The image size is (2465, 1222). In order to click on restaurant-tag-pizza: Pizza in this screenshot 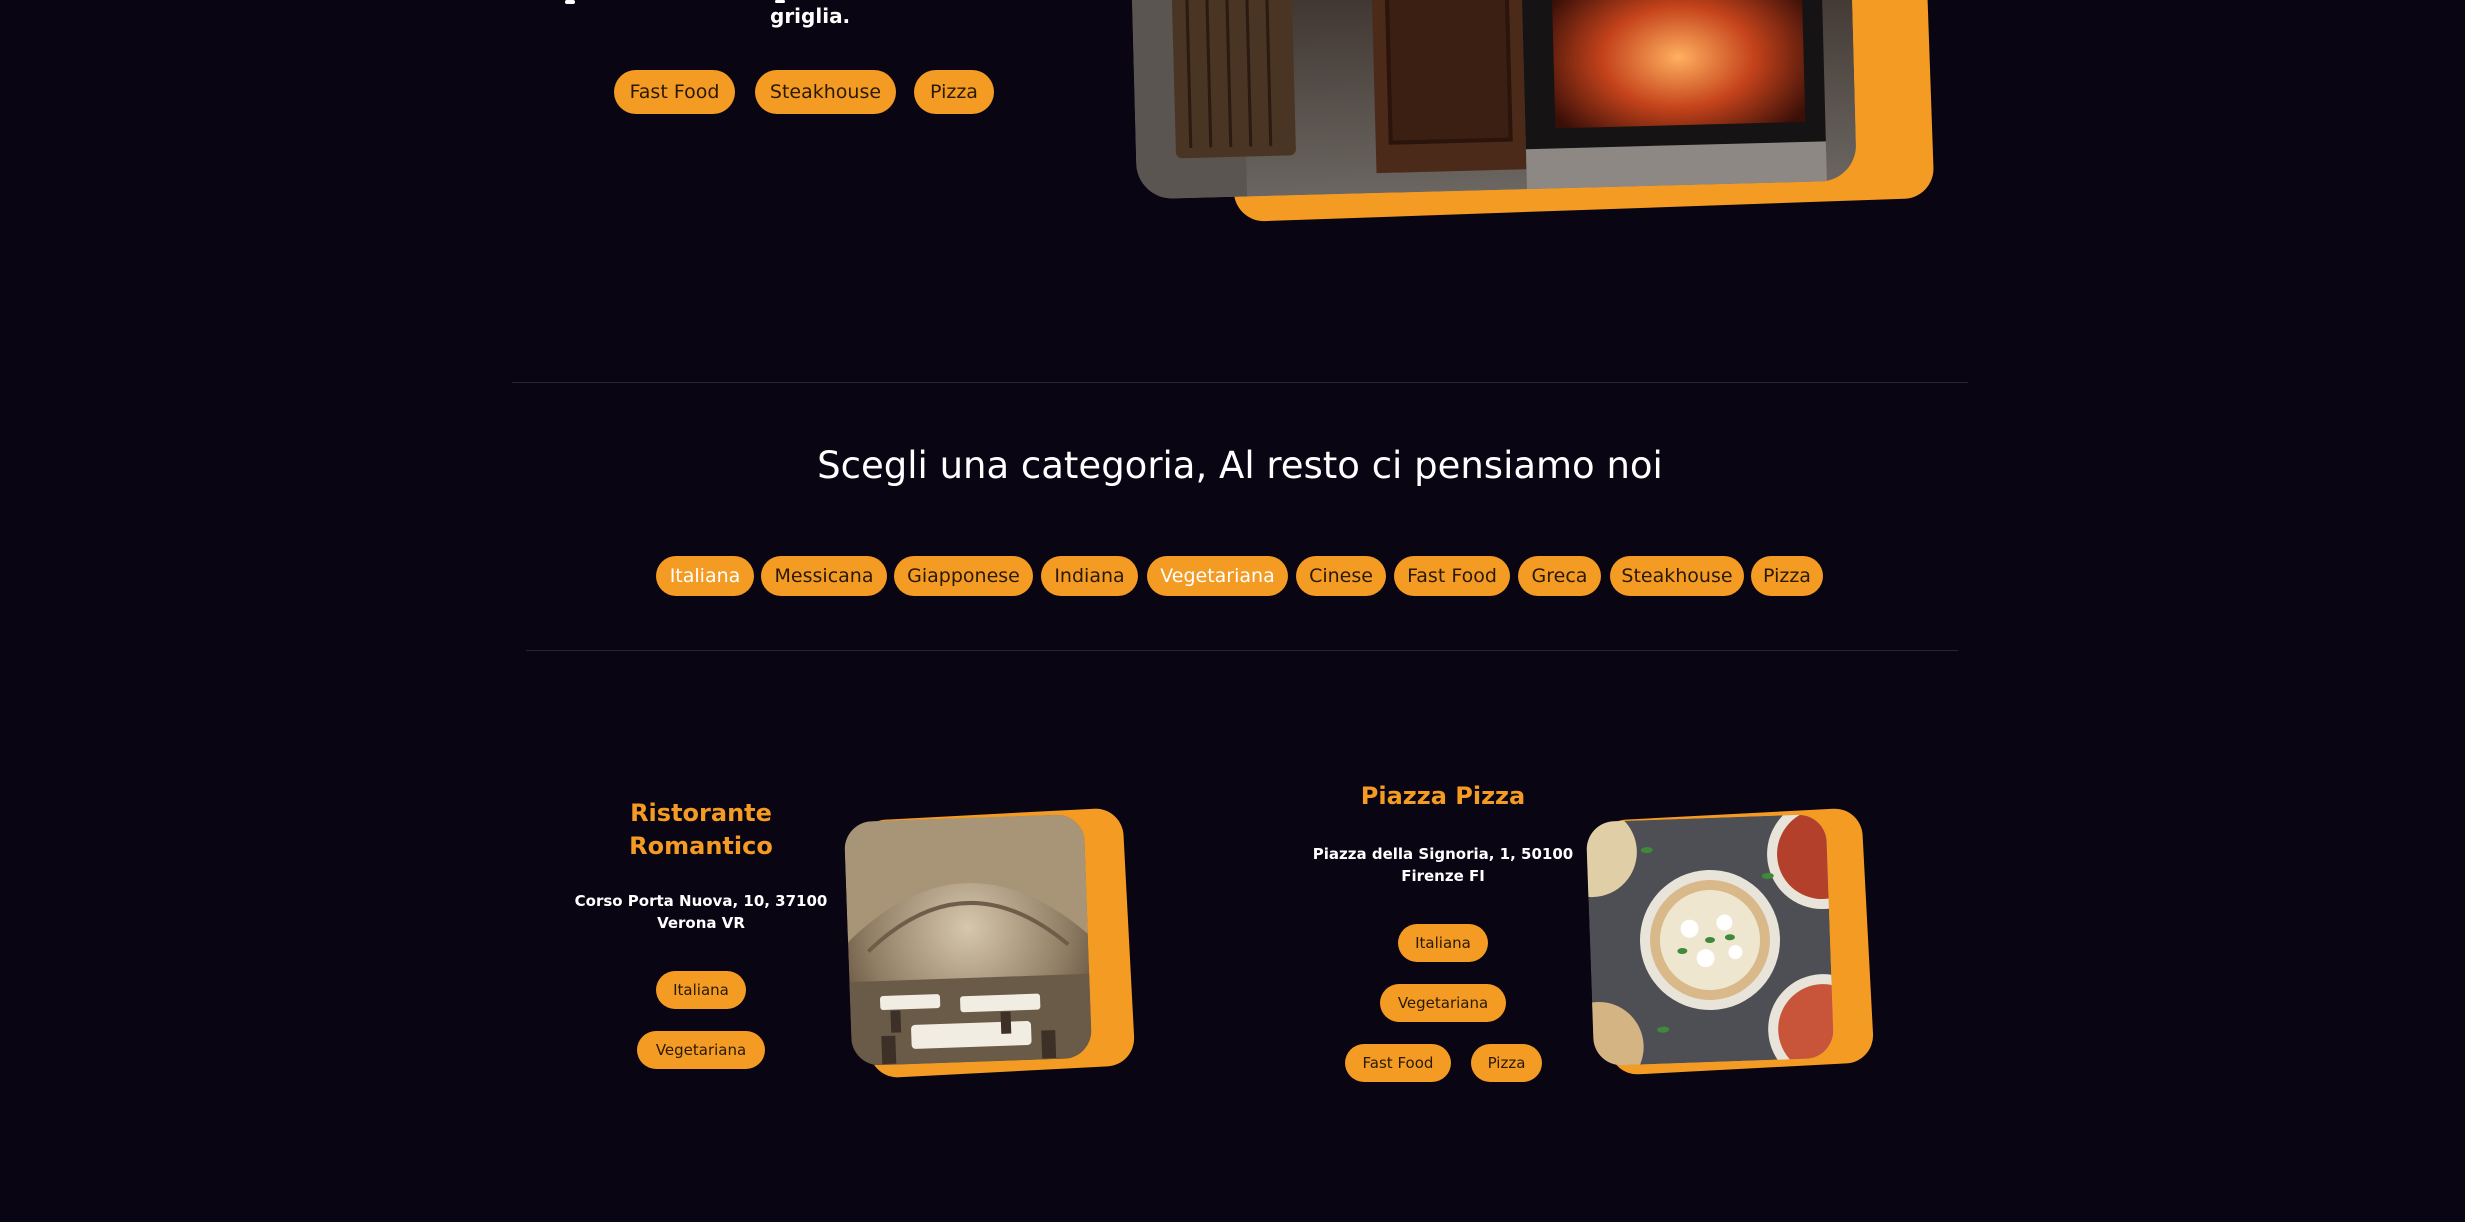, I will do `click(1506, 1063)`.